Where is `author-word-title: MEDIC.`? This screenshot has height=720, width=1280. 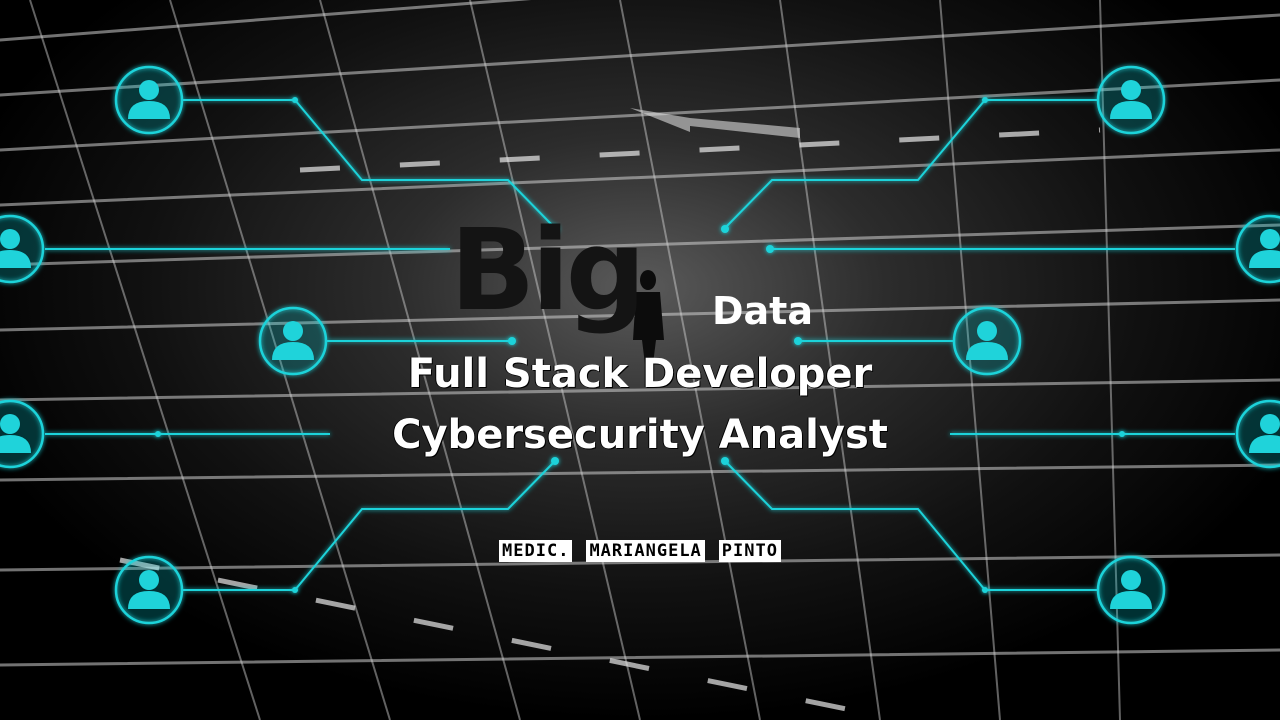 author-word-title: MEDIC. is located at coordinates (536, 551).